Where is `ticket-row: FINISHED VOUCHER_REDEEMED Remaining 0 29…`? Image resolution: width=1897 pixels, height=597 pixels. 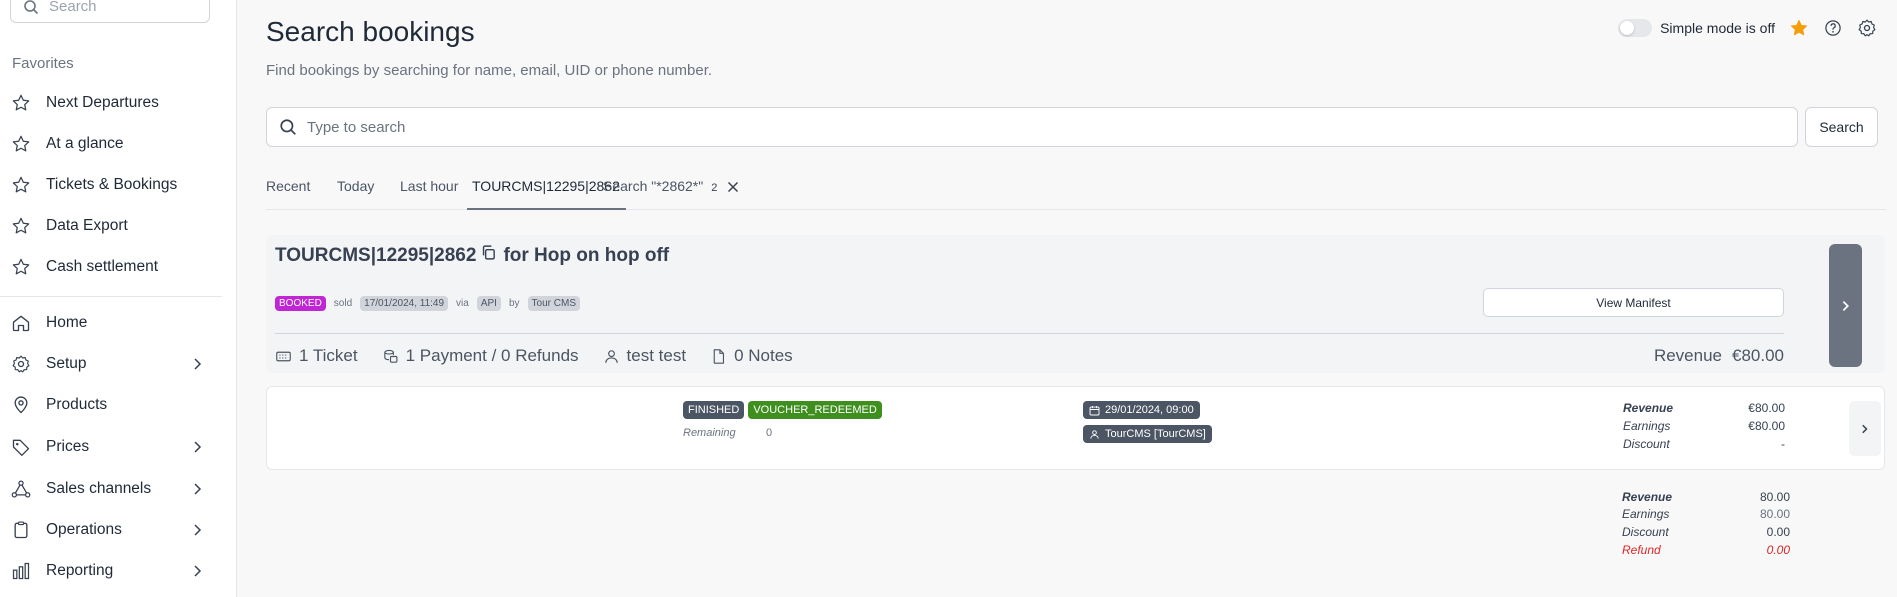
ticket-row: FINISHED VOUCHER_REDEEMED Remaining 0 29… is located at coordinates (1075, 428).